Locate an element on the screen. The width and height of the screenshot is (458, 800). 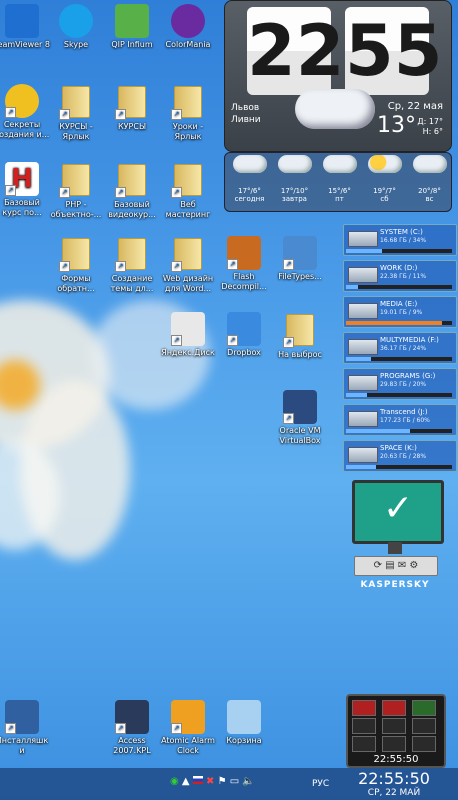
drive-info: 20.63 ГБ / 28% is located at coordinates (403, 456).